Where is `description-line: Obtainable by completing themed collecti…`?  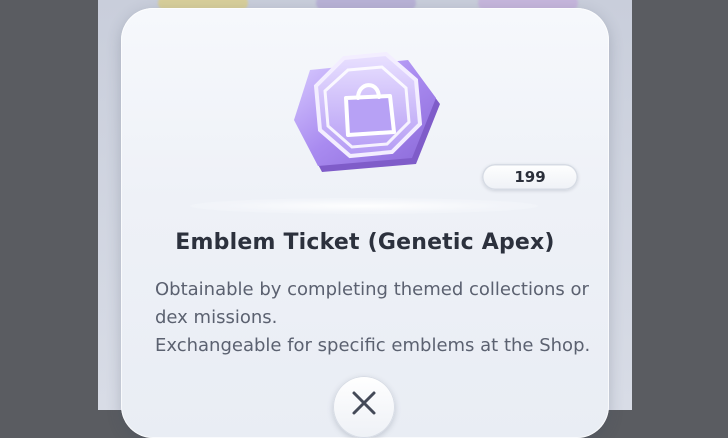
description-line: Obtainable by completing themed collecti… is located at coordinates (372, 289).